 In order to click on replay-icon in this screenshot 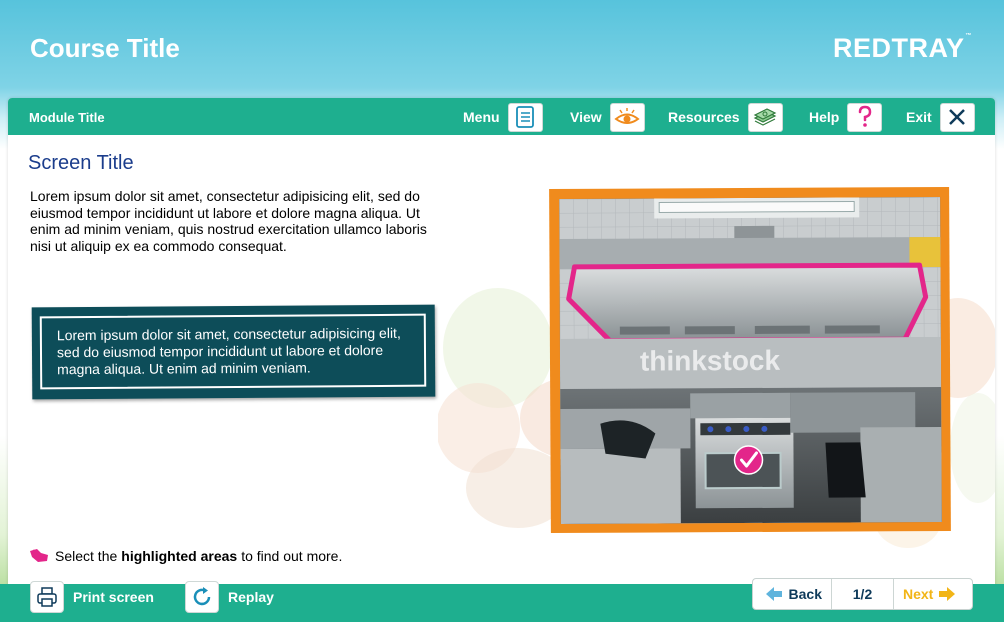, I will do `click(202, 597)`.